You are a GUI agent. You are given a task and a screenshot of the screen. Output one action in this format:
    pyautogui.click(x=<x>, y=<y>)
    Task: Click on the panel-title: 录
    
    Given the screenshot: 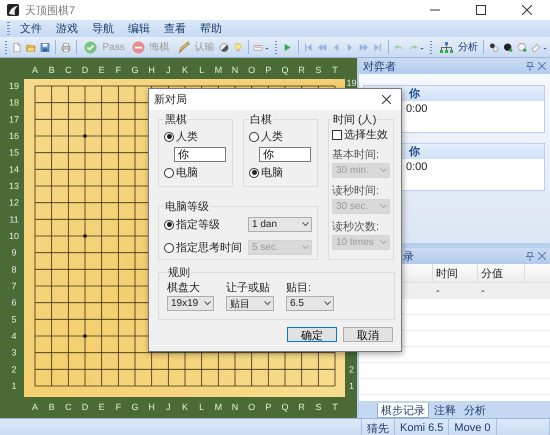 What is the action you would take?
    pyautogui.click(x=409, y=257)
    